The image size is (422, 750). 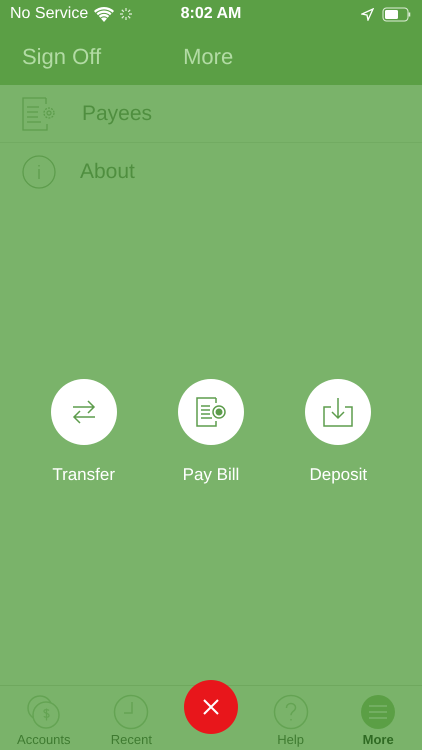 What do you see at coordinates (43, 716) in the screenshot?
I see `tab-item: Accounts` at bounding box center [43, 716].